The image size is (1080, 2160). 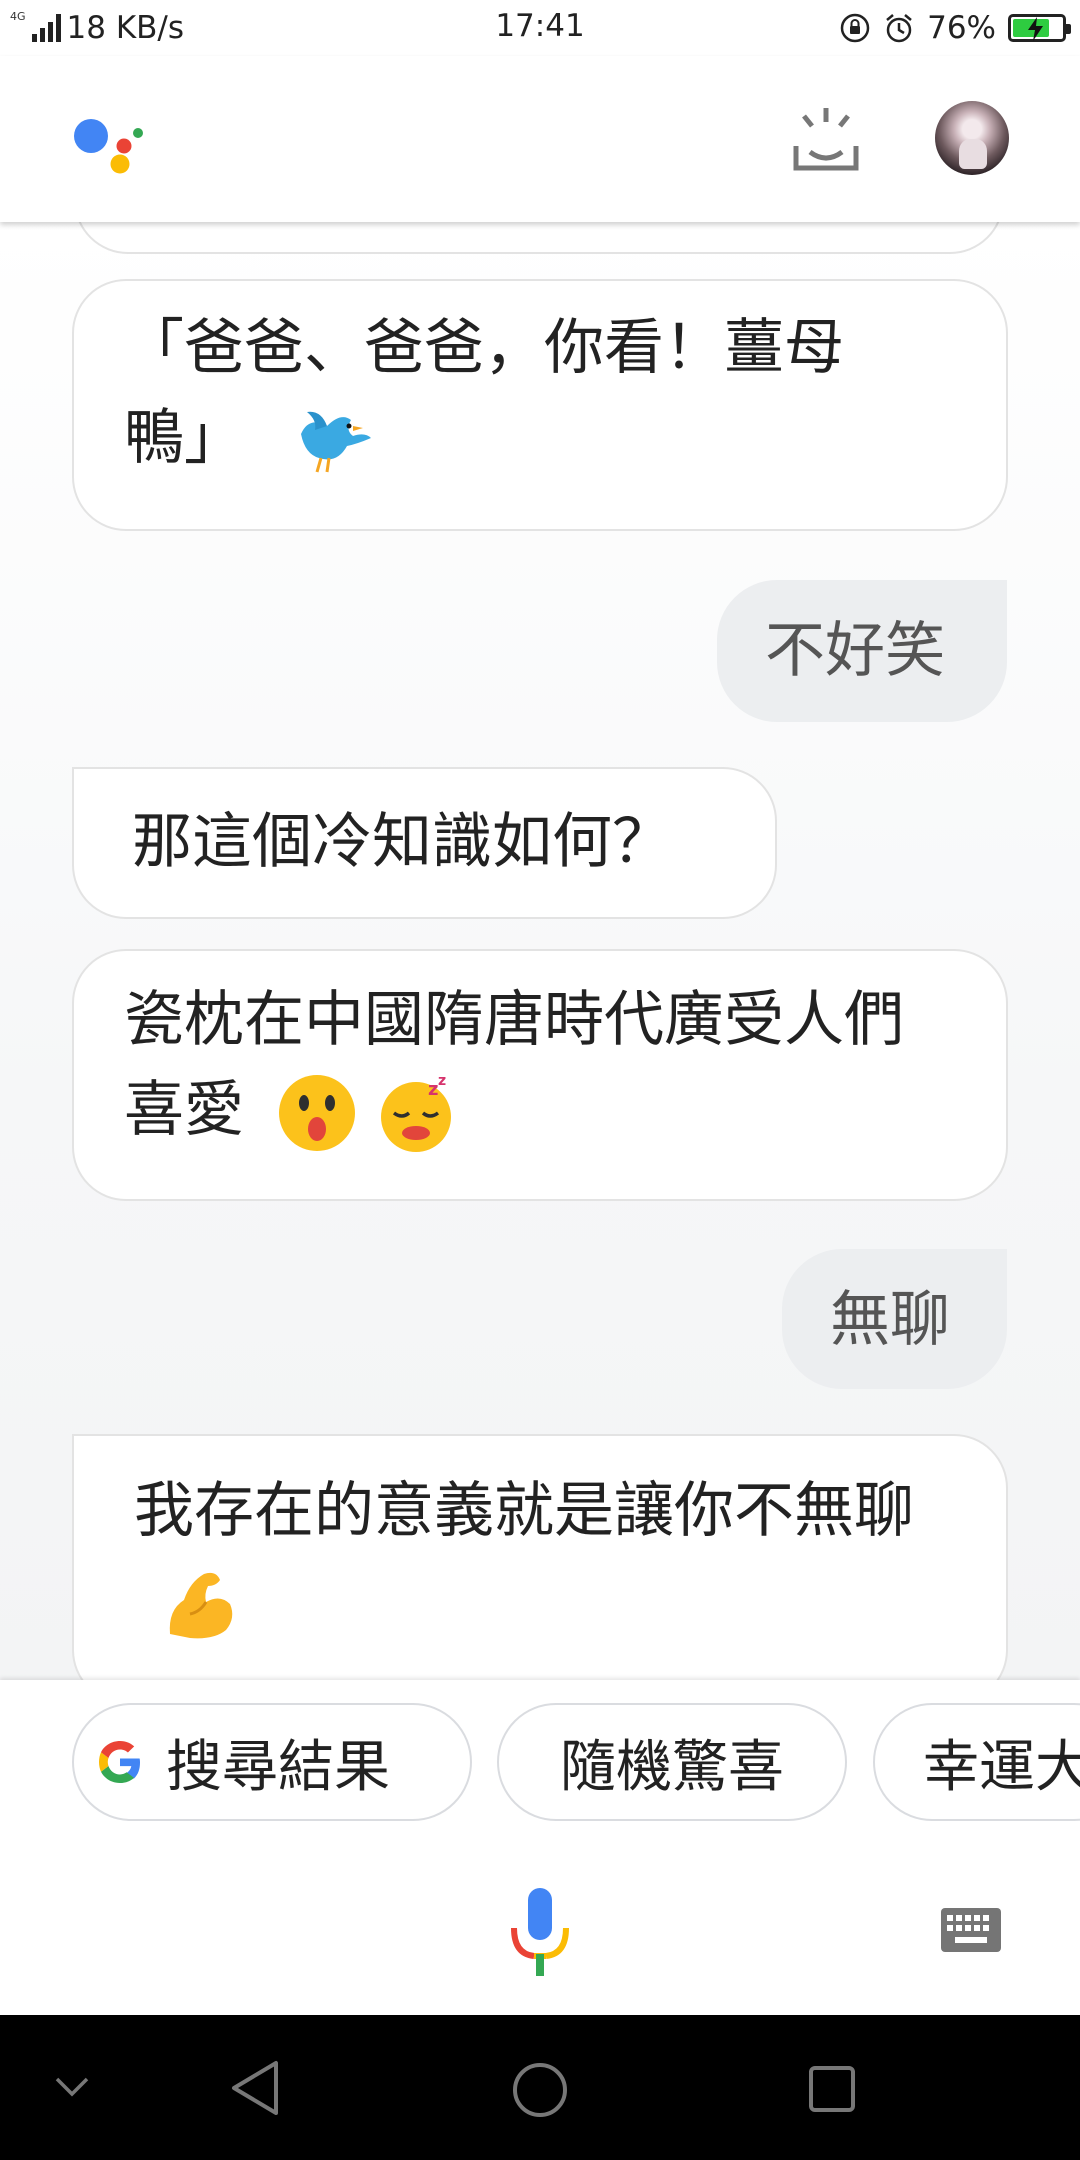 I want to click on google-g-icon, so click(x=119, y=1762).